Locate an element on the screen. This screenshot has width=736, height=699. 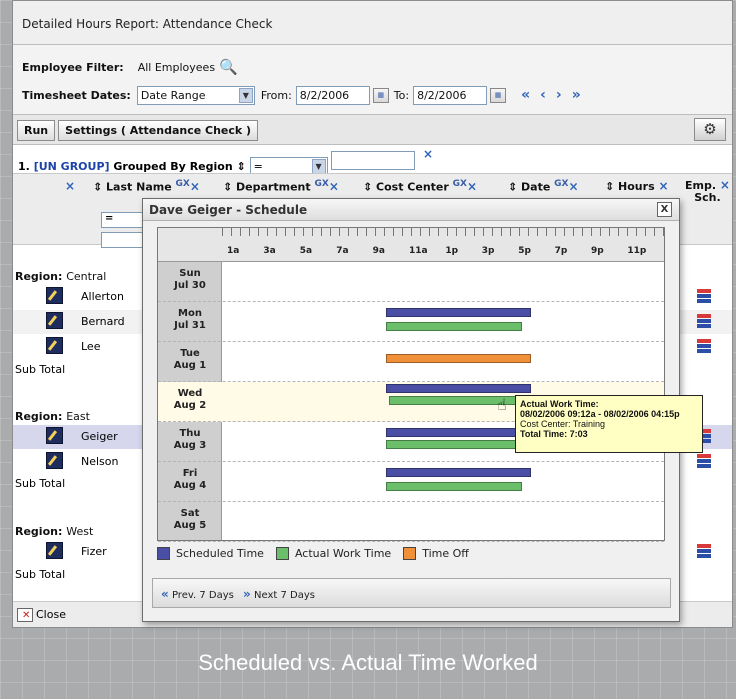
from-label: From: is located at coordinates (276, 95).